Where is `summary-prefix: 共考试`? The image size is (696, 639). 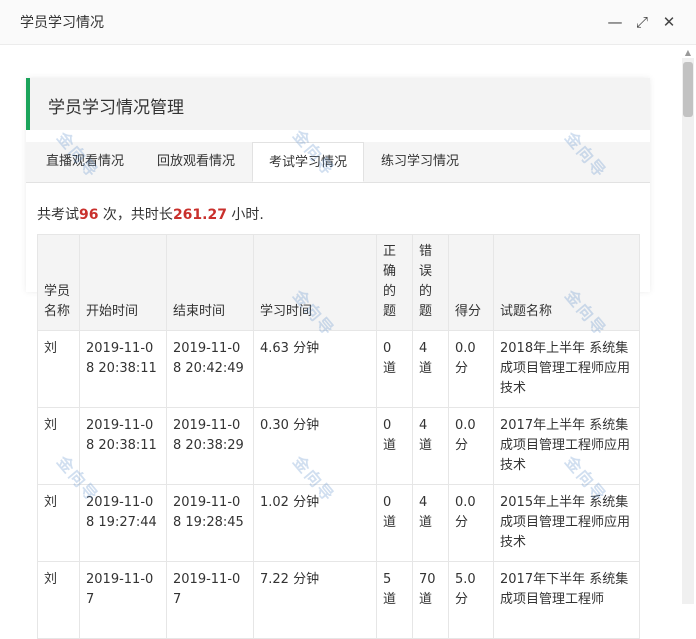
summary-prefix: 共考试 is located at coordinates (58, 215).